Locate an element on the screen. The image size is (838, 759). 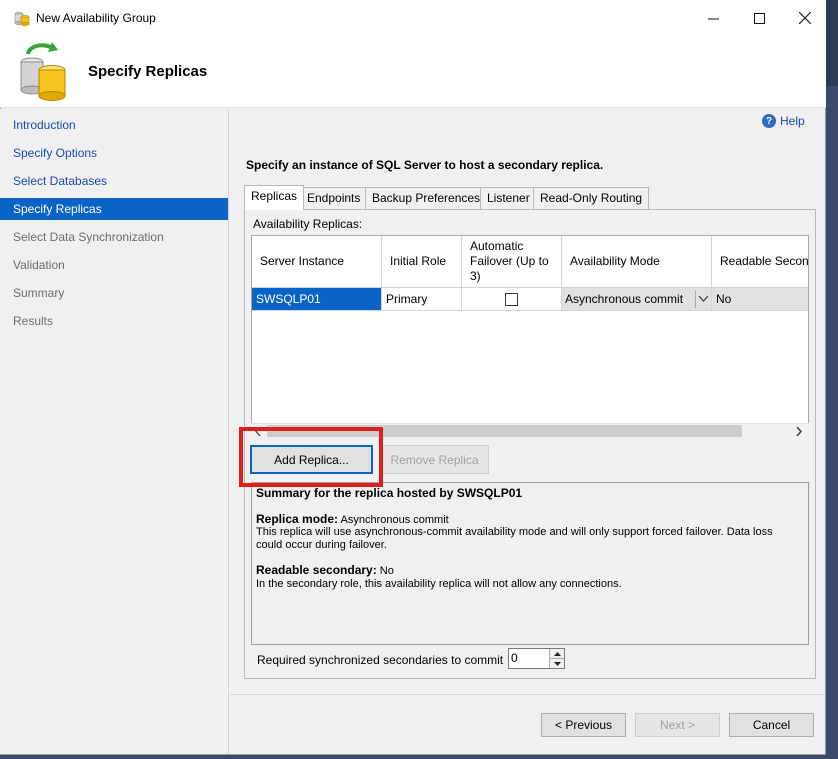
tab-replicas: Replicas is located at coordinates (274, 197).